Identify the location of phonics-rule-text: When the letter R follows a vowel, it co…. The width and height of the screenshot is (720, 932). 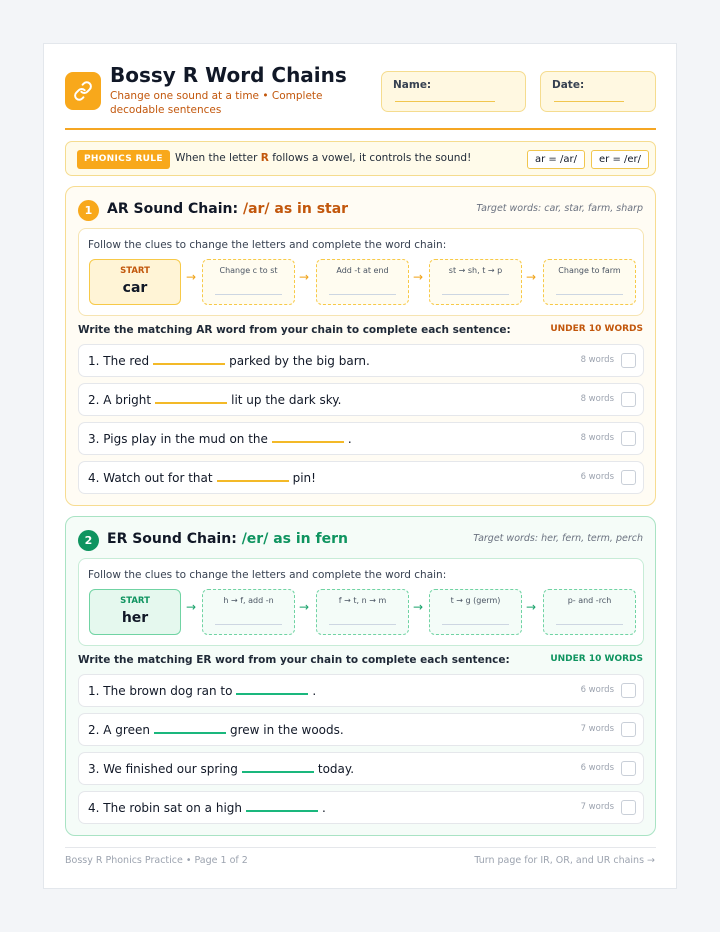
(323, 158).